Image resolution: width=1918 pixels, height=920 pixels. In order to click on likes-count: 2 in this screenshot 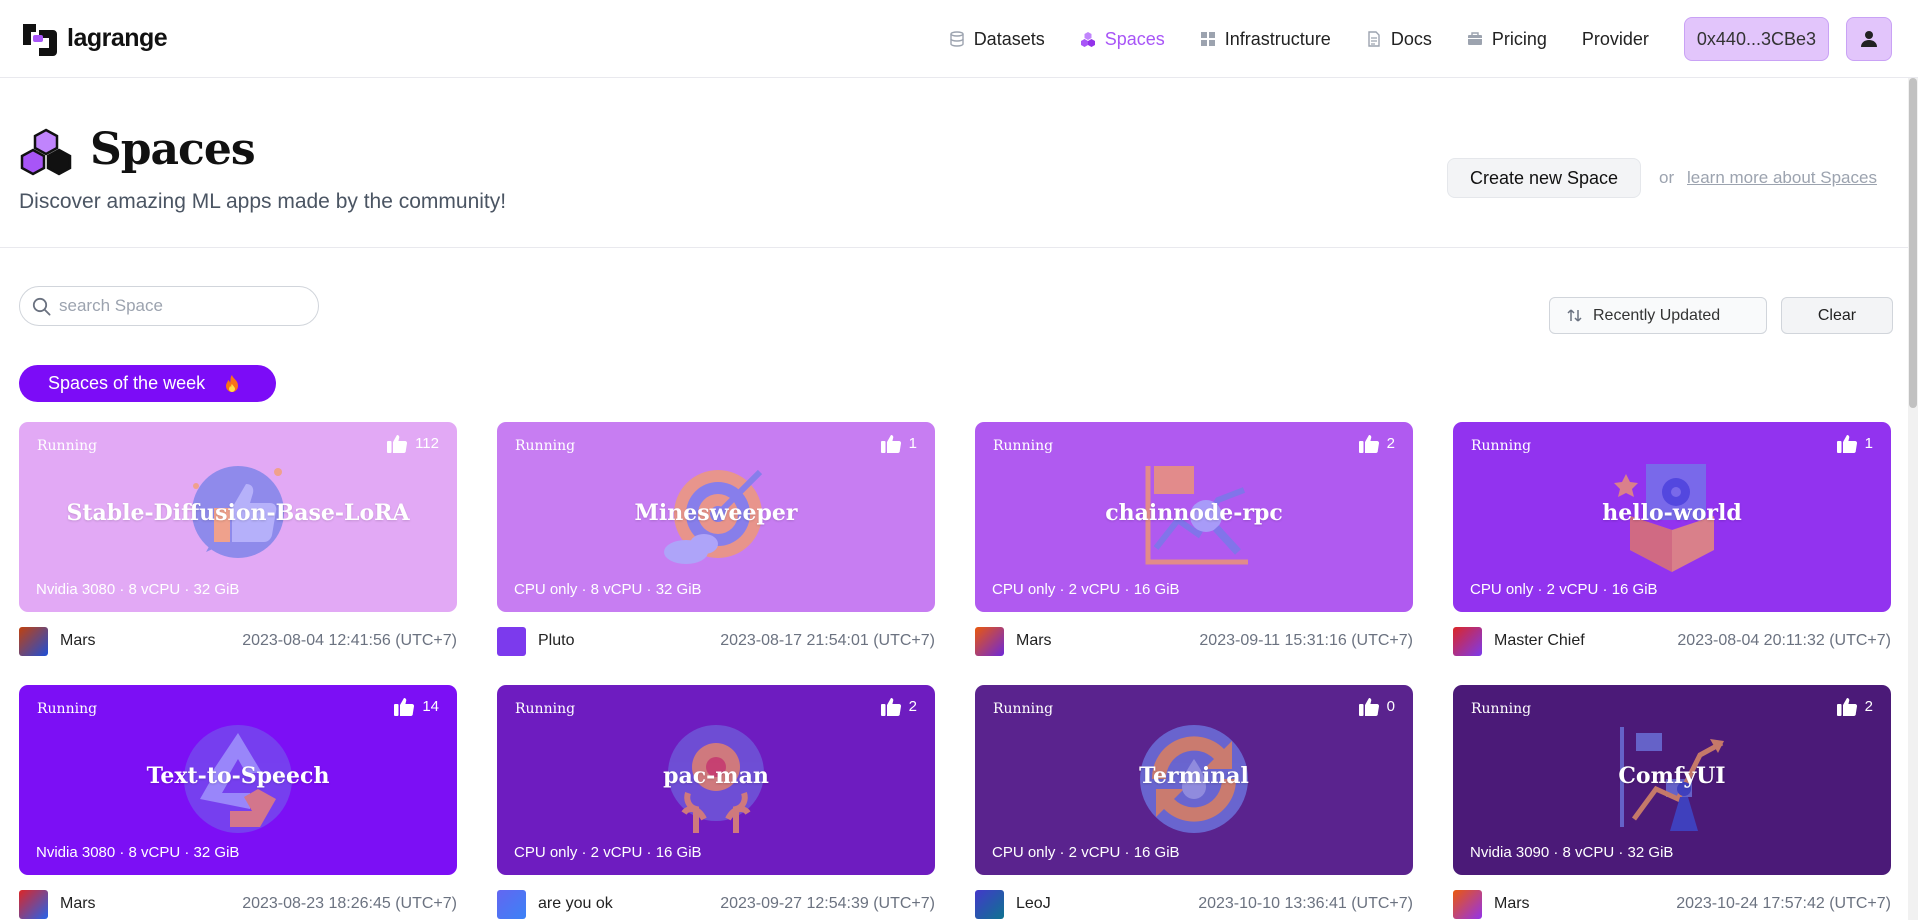, I will do `click(912, 706)`.